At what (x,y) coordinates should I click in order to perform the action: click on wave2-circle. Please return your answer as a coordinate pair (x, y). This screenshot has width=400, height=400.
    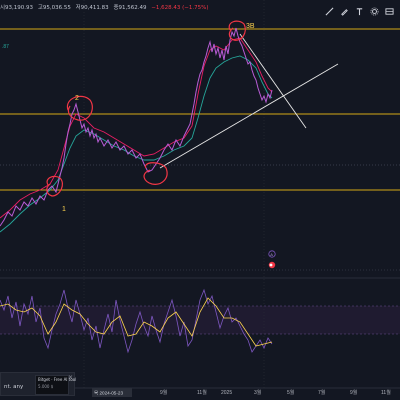
    Looking at the image, I should click on (79, 108).